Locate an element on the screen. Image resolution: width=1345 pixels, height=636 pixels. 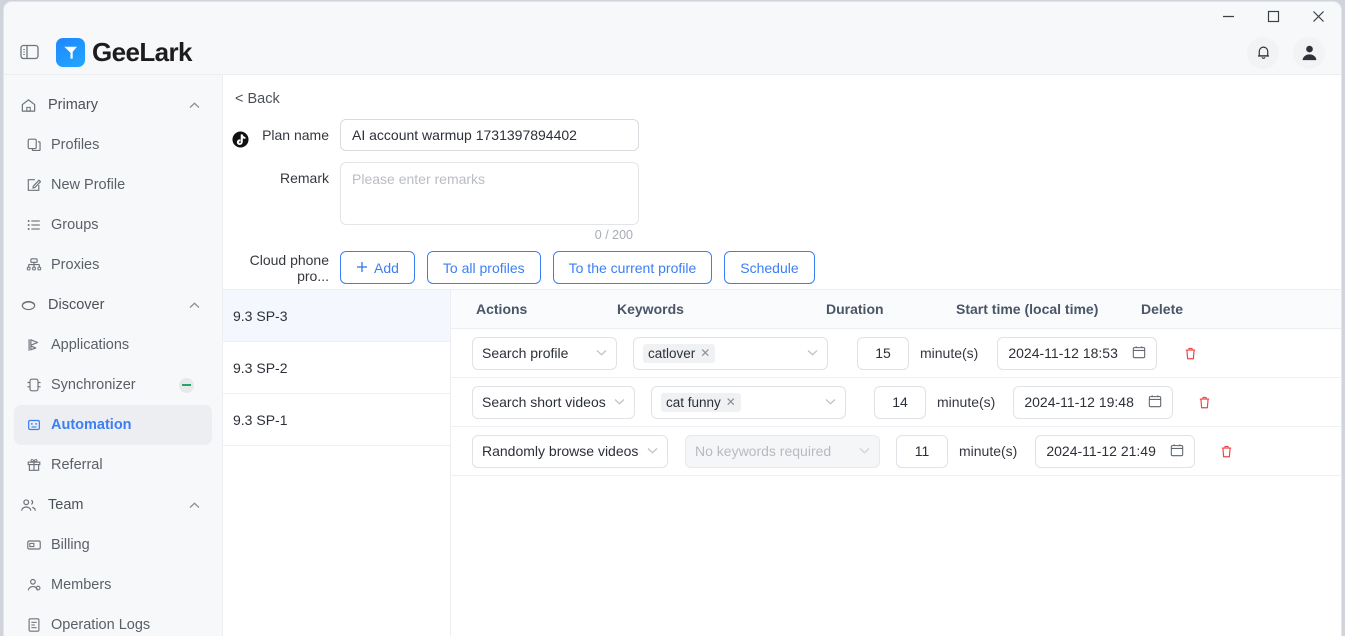
sidebar-item-label: Profiles is located at coordinates (75, 145).